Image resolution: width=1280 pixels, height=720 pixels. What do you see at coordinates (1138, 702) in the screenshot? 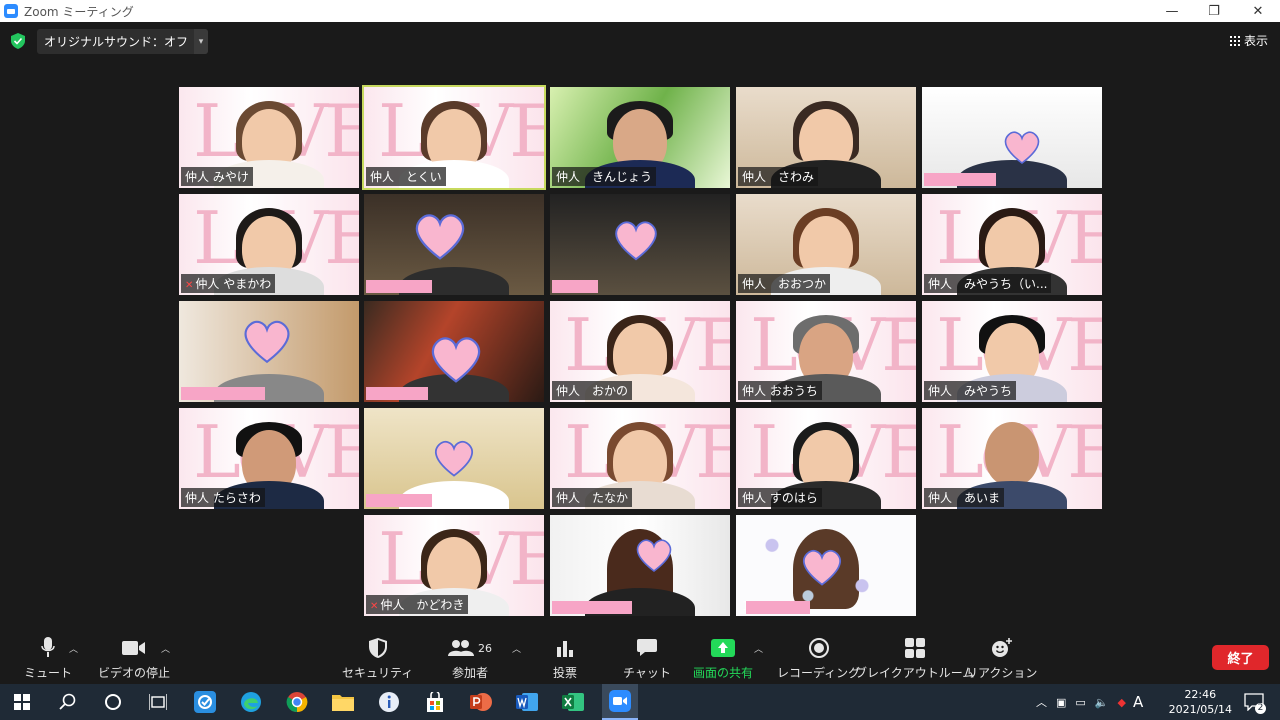
I see `ime-indicator: A` at bounding box center [1138, 702].